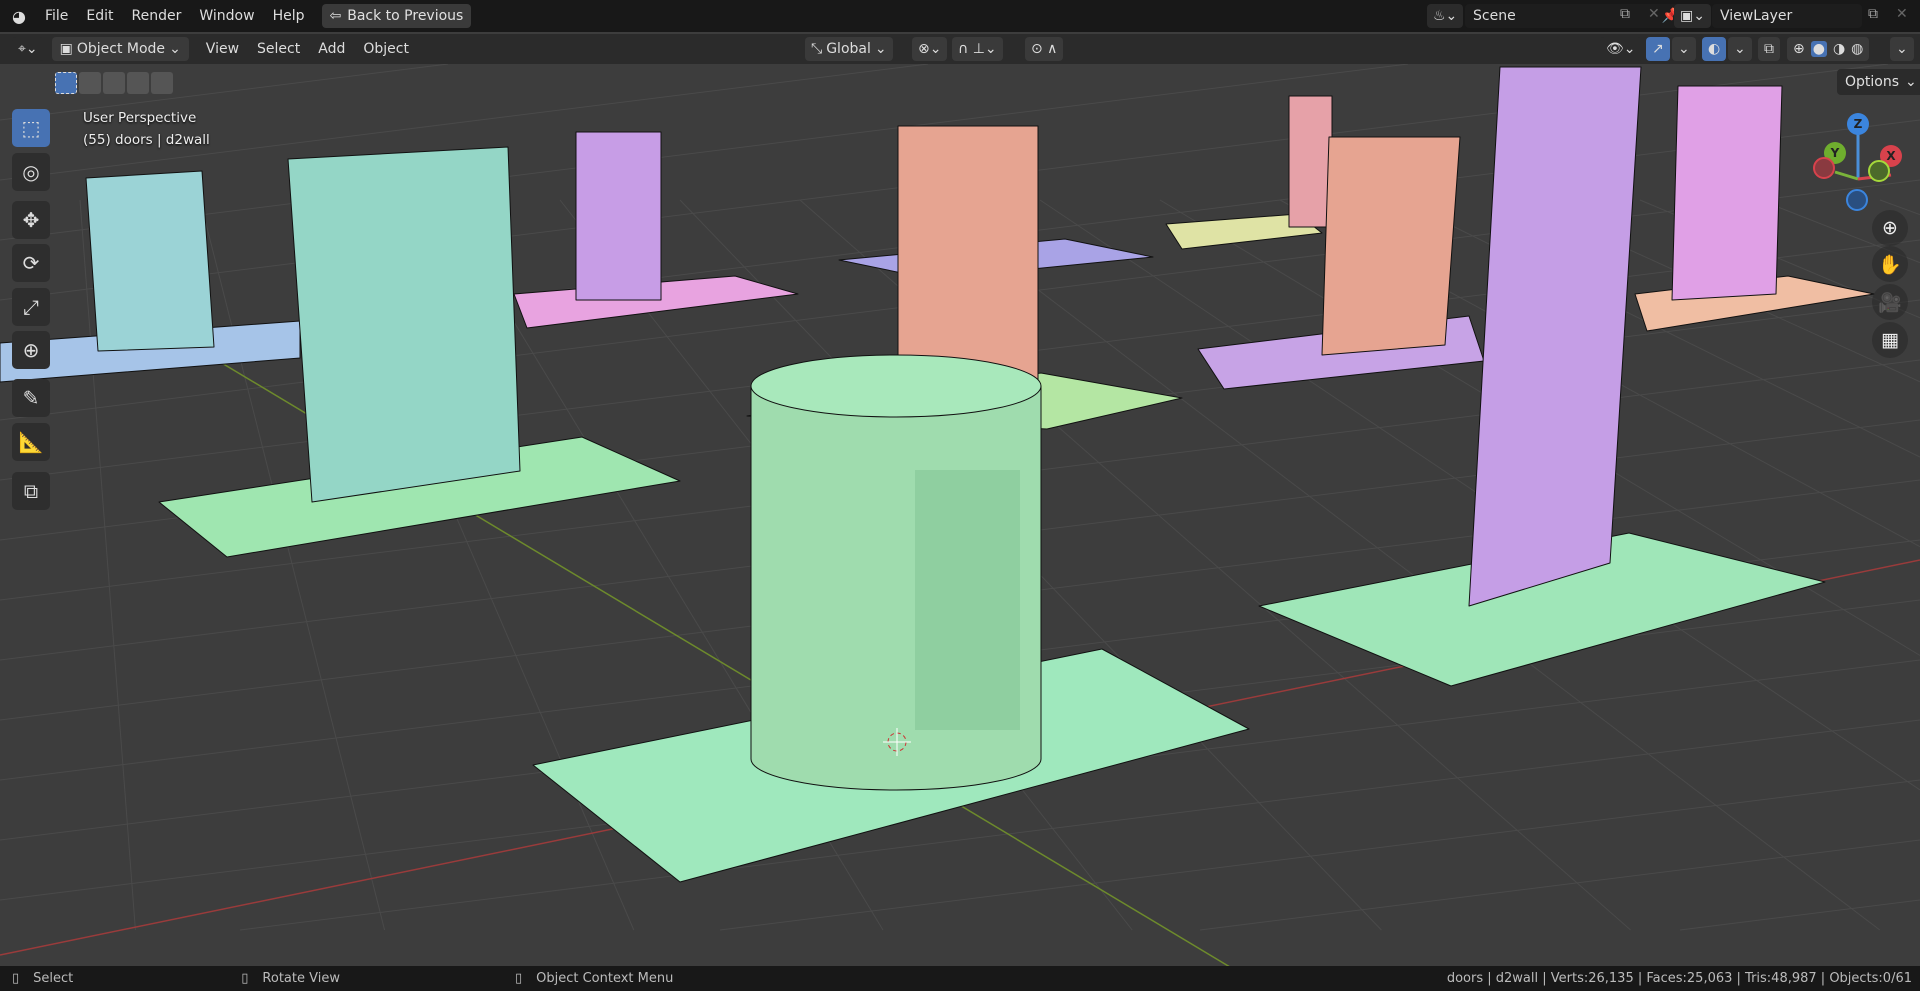 Image resolution: width=1920 pixels, height=991 pixels. I want to click on select-box-tool-icon: ⬚, so click(31, 128).